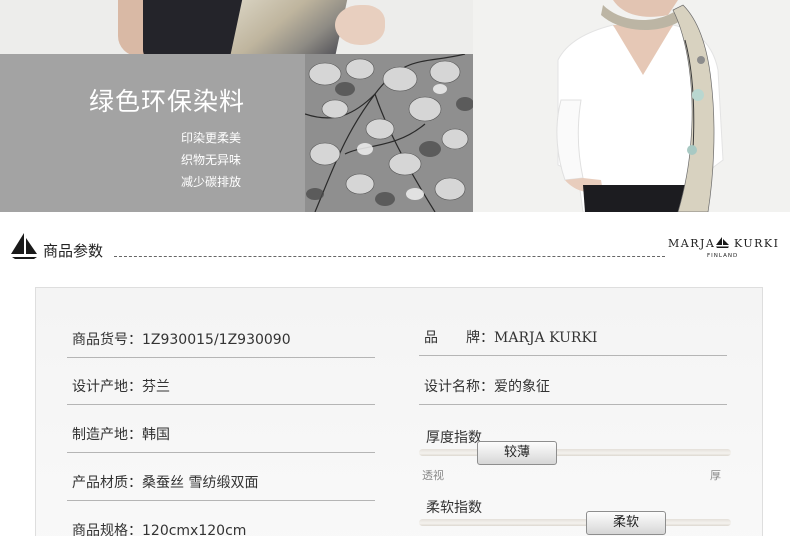 The height and width of the screenshot is (536, 790). Describe the element at coordinates (165, 483) in the screenshot. I see `param-text: 产品材质：桑蚕丝 雪纺缎双面` at that location.